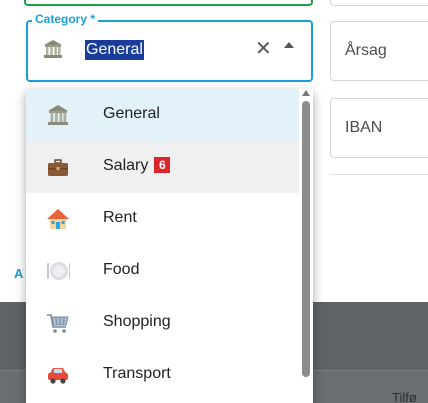 The width and height of the screenshot is (428, 403). What do you see at coordinates (366, 50) in the screenshot?
I see `reason-field-placeholder: Årsag` at bounding box center [366, 50].